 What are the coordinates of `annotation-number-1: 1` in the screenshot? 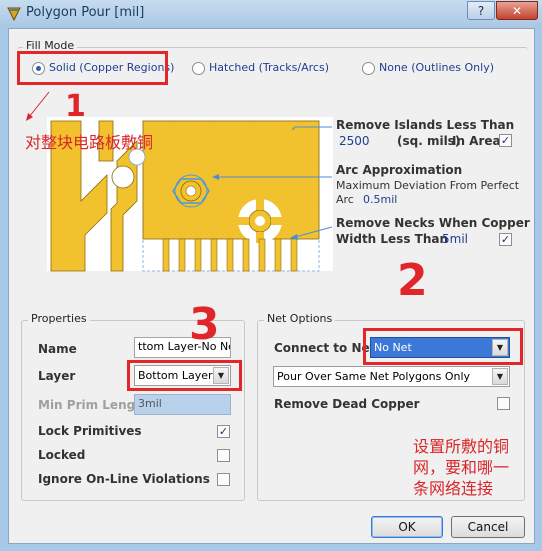 It's located at (75, 106).